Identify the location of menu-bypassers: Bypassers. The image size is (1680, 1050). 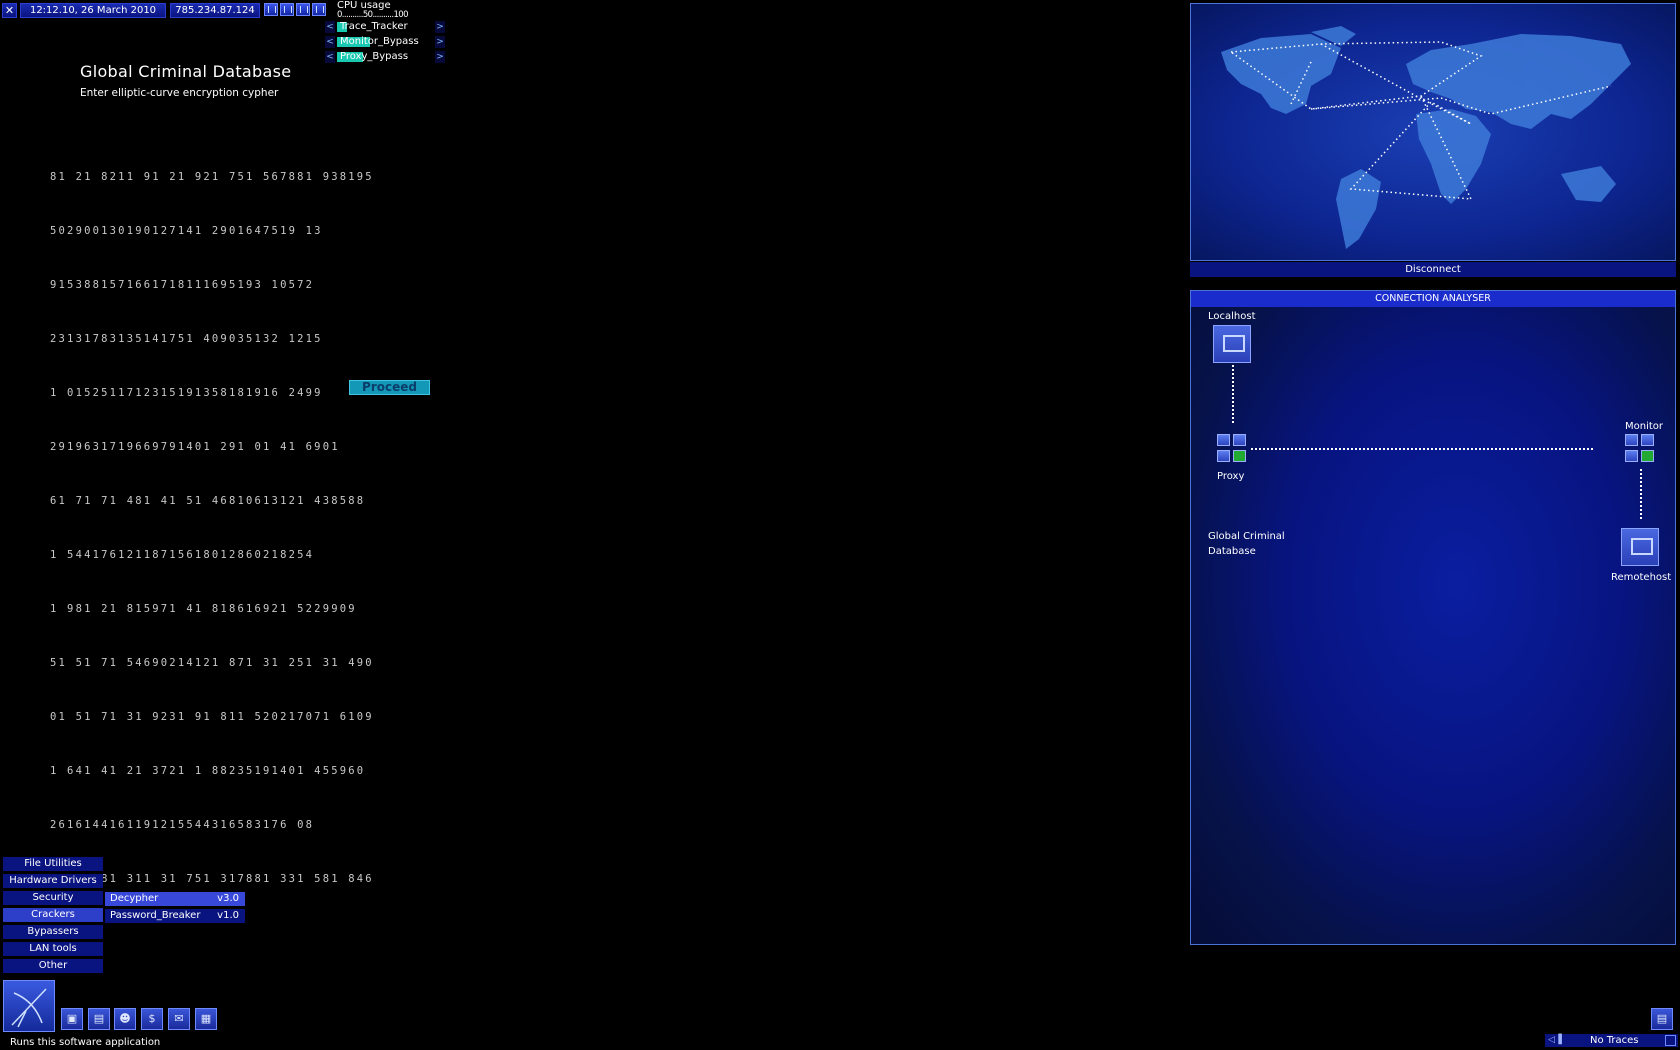
(53, 932).